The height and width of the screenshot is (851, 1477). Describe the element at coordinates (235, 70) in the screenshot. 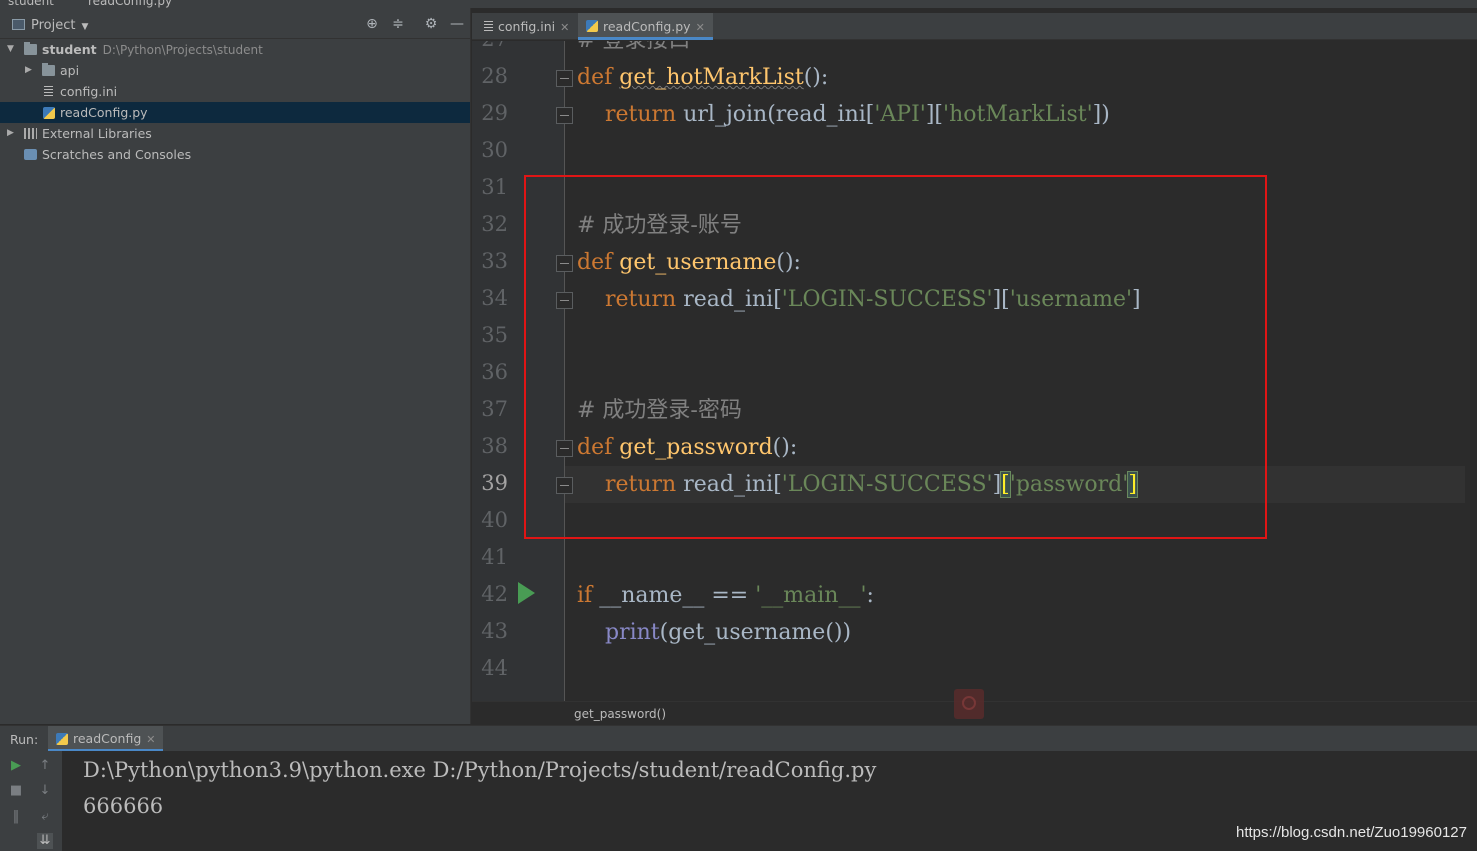

I see `tree-item-api: ▶ api` at that location.